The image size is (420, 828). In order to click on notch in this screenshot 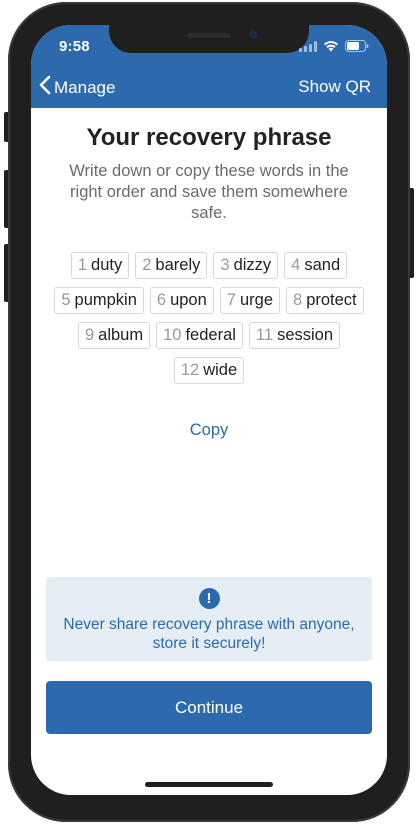, I will do `click(209, 39)`.